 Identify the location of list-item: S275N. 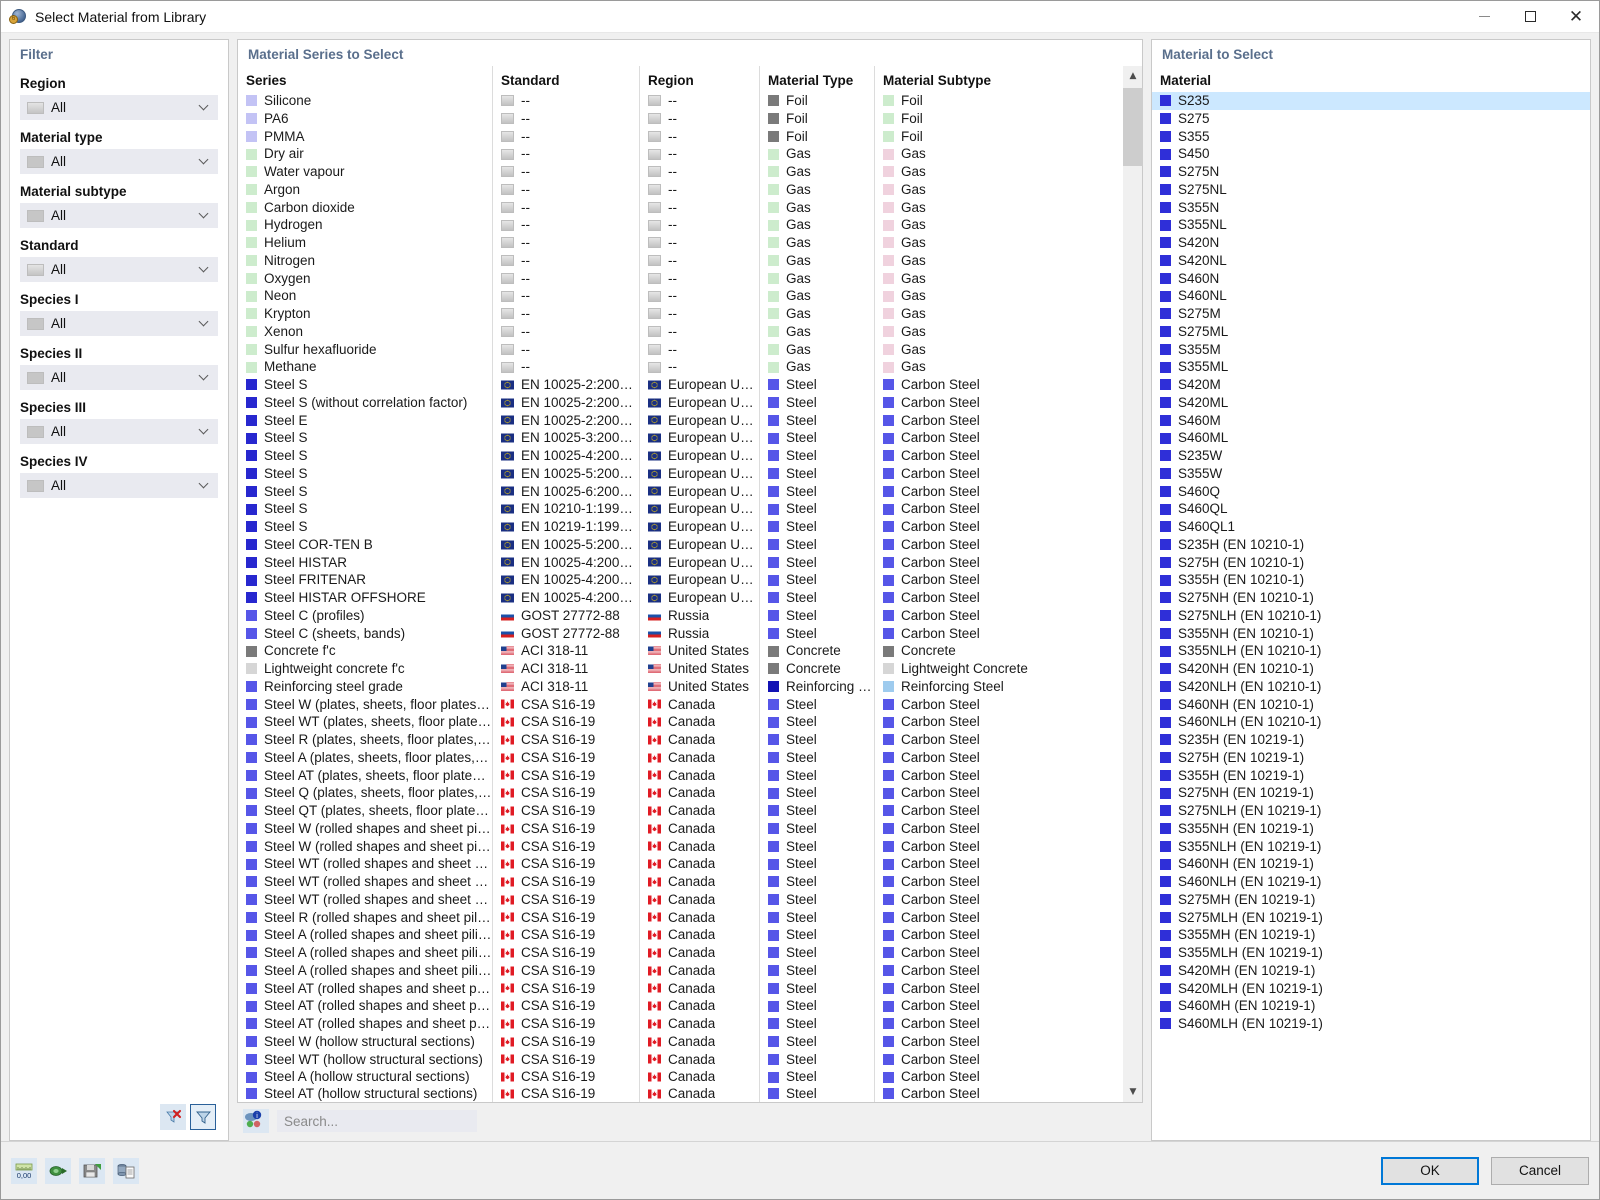
(1371, 172).